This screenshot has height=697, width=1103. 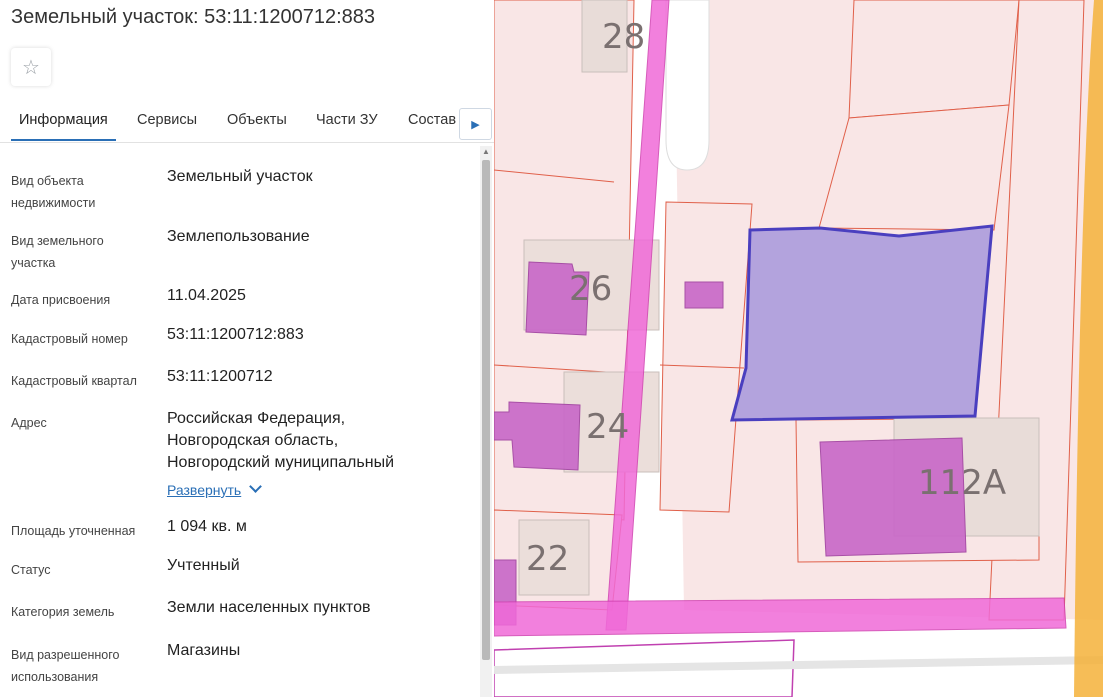 I want to click on field-label: Адрес, so click(x=29, y=423).